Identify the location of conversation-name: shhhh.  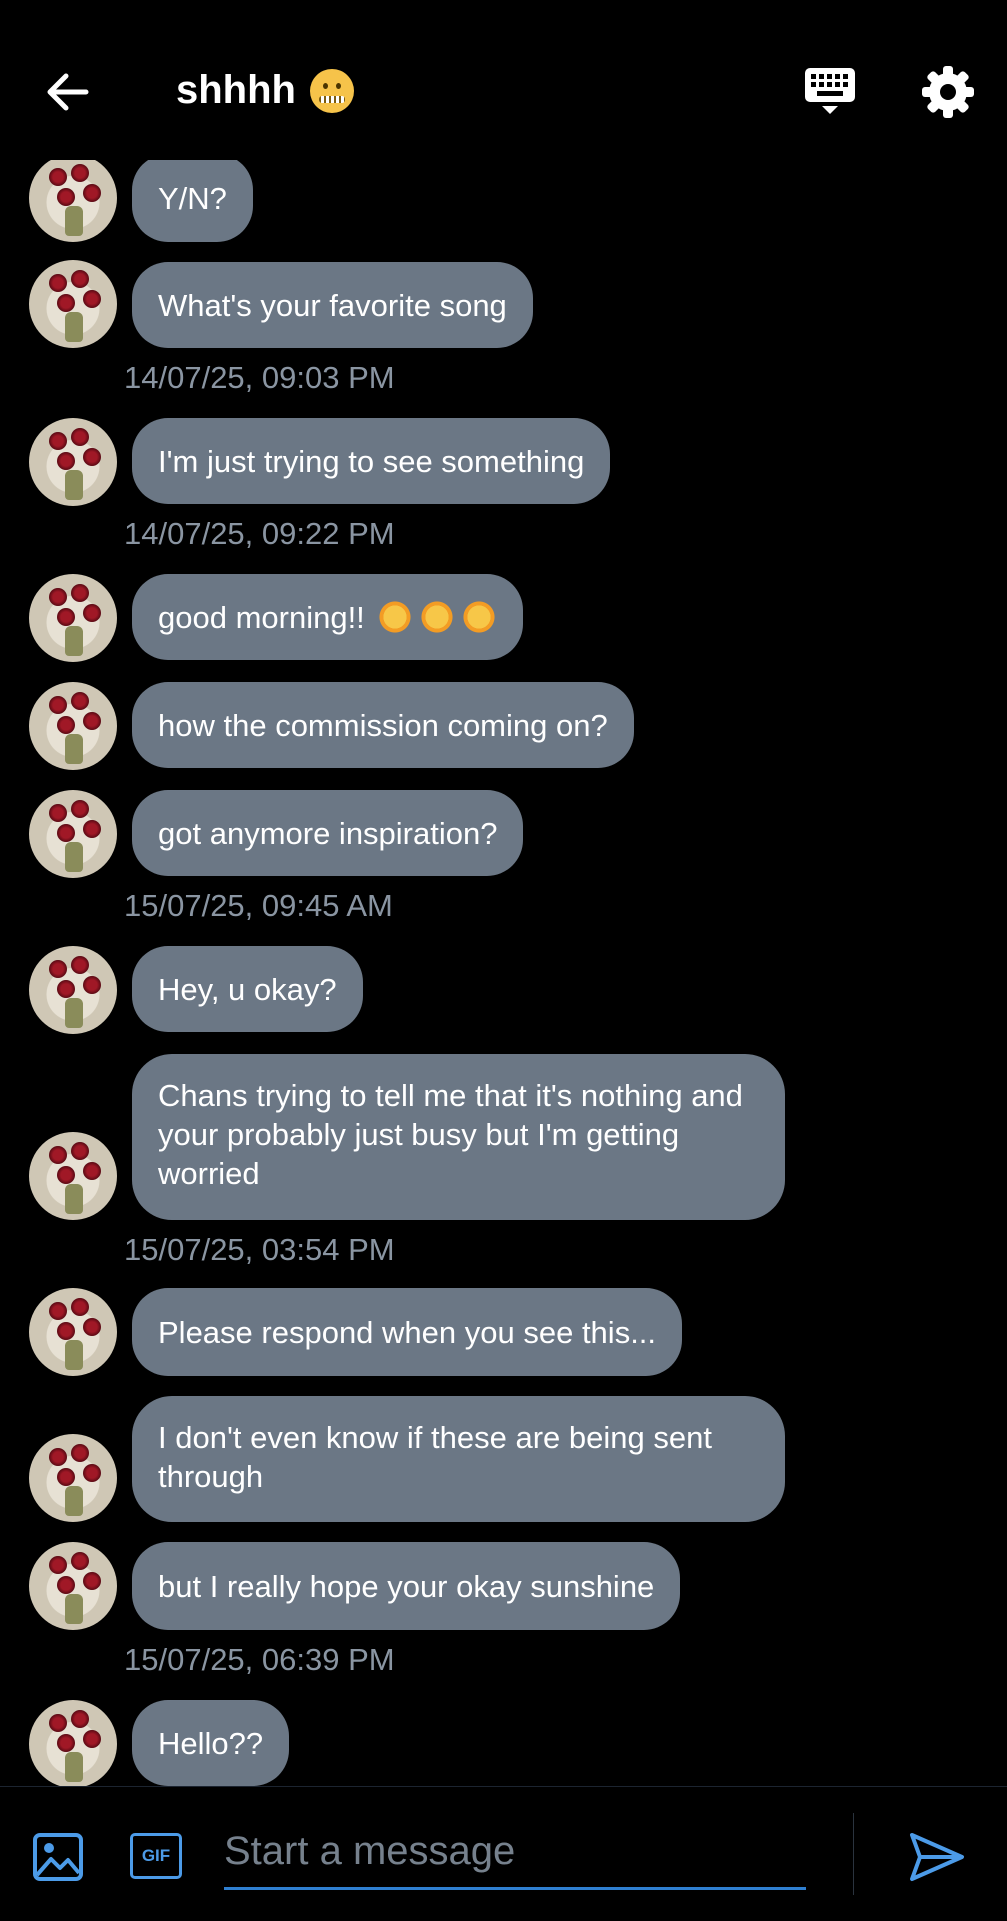
(236, 90).